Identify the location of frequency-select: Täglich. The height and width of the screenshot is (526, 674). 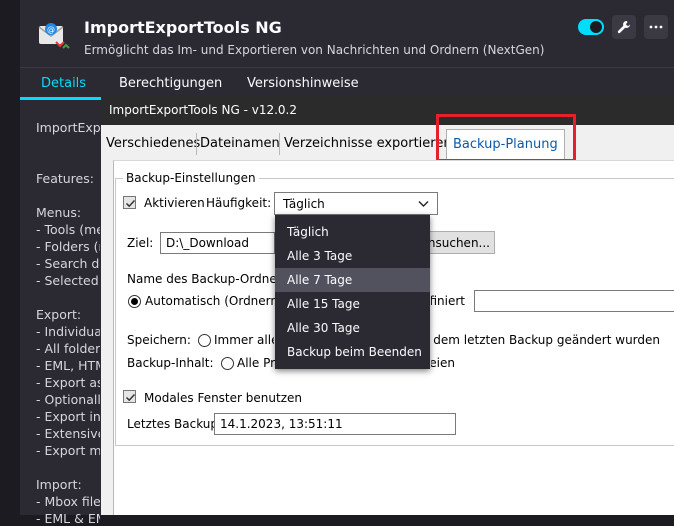
(356, 203).